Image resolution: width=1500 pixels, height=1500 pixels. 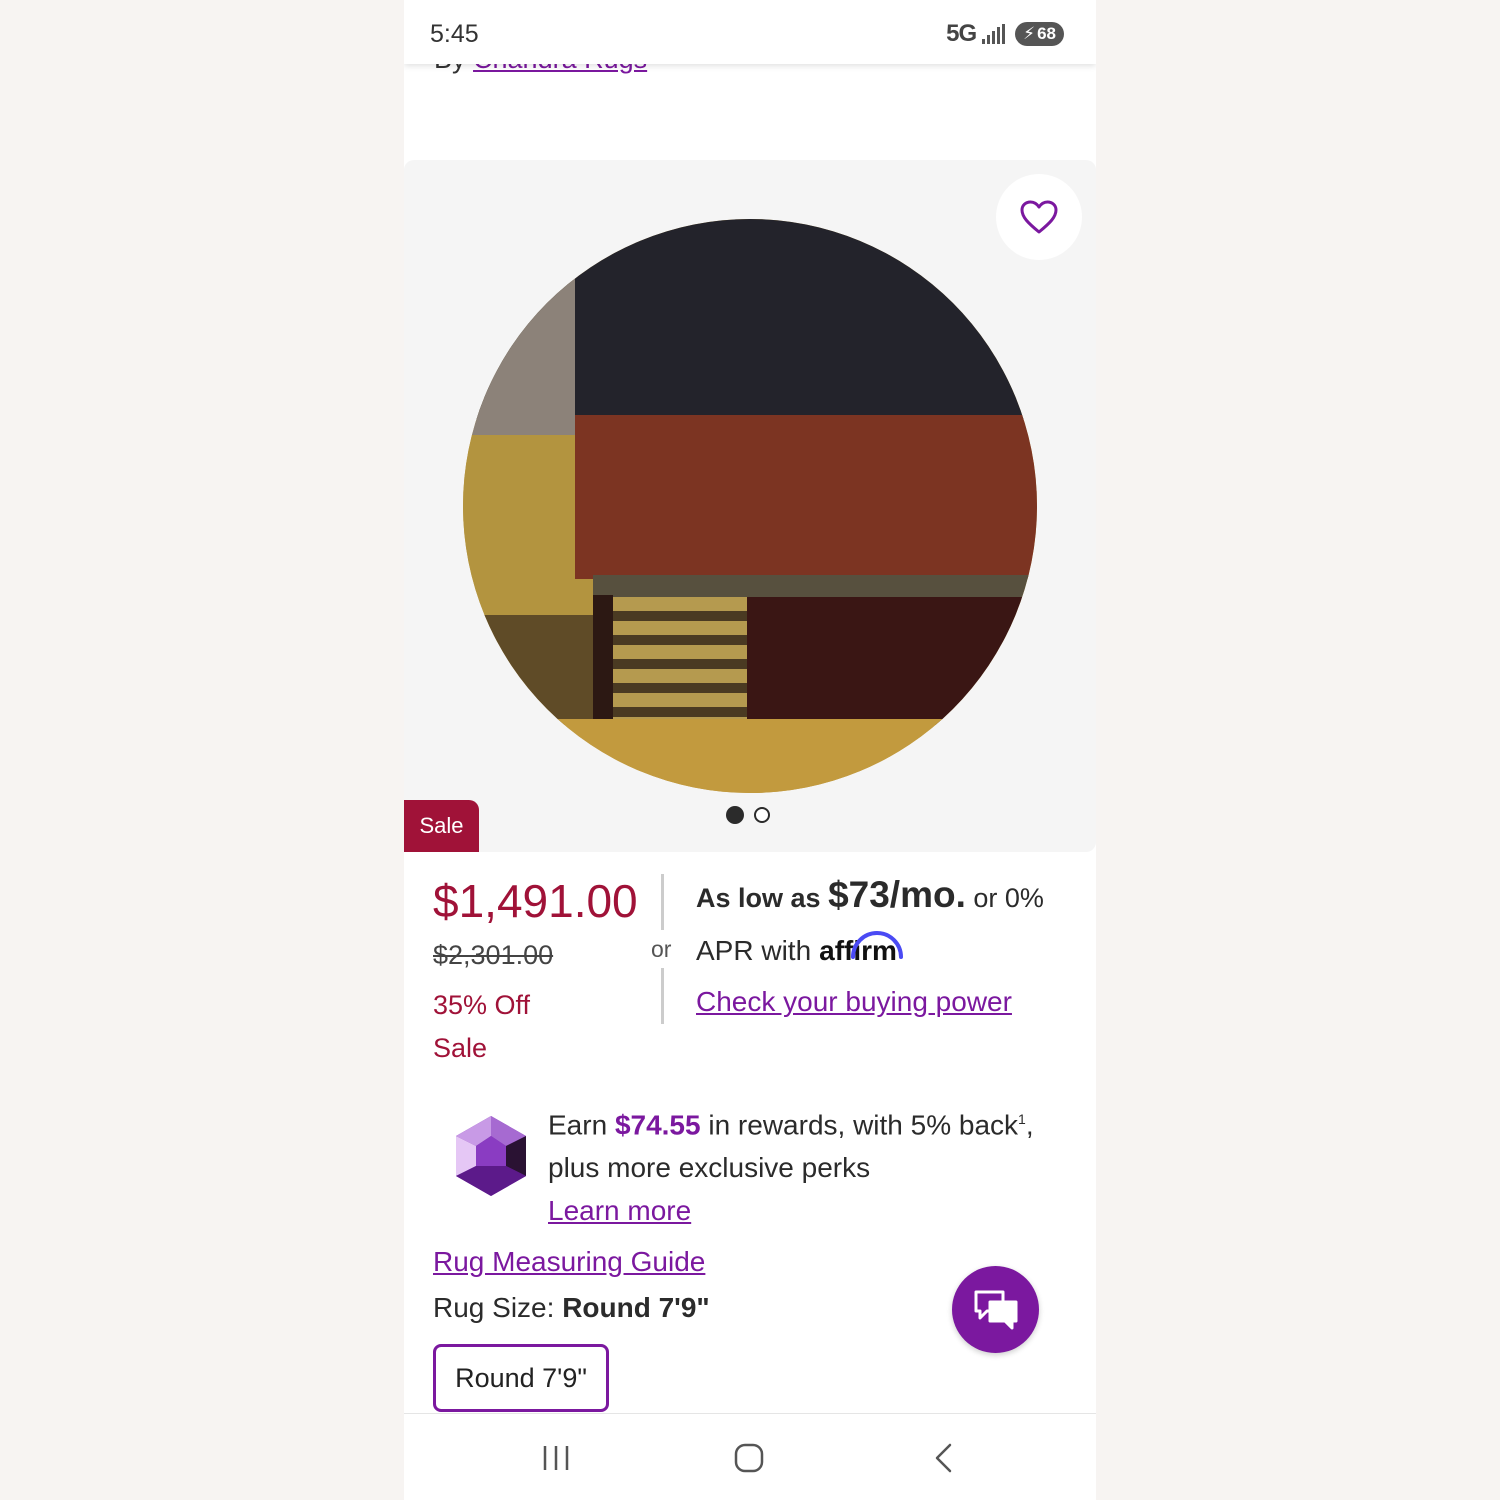 What do you see at coordinates (661, 949) in the screenshot?
I see `or-separator: or` at bounding box center [661, 949].